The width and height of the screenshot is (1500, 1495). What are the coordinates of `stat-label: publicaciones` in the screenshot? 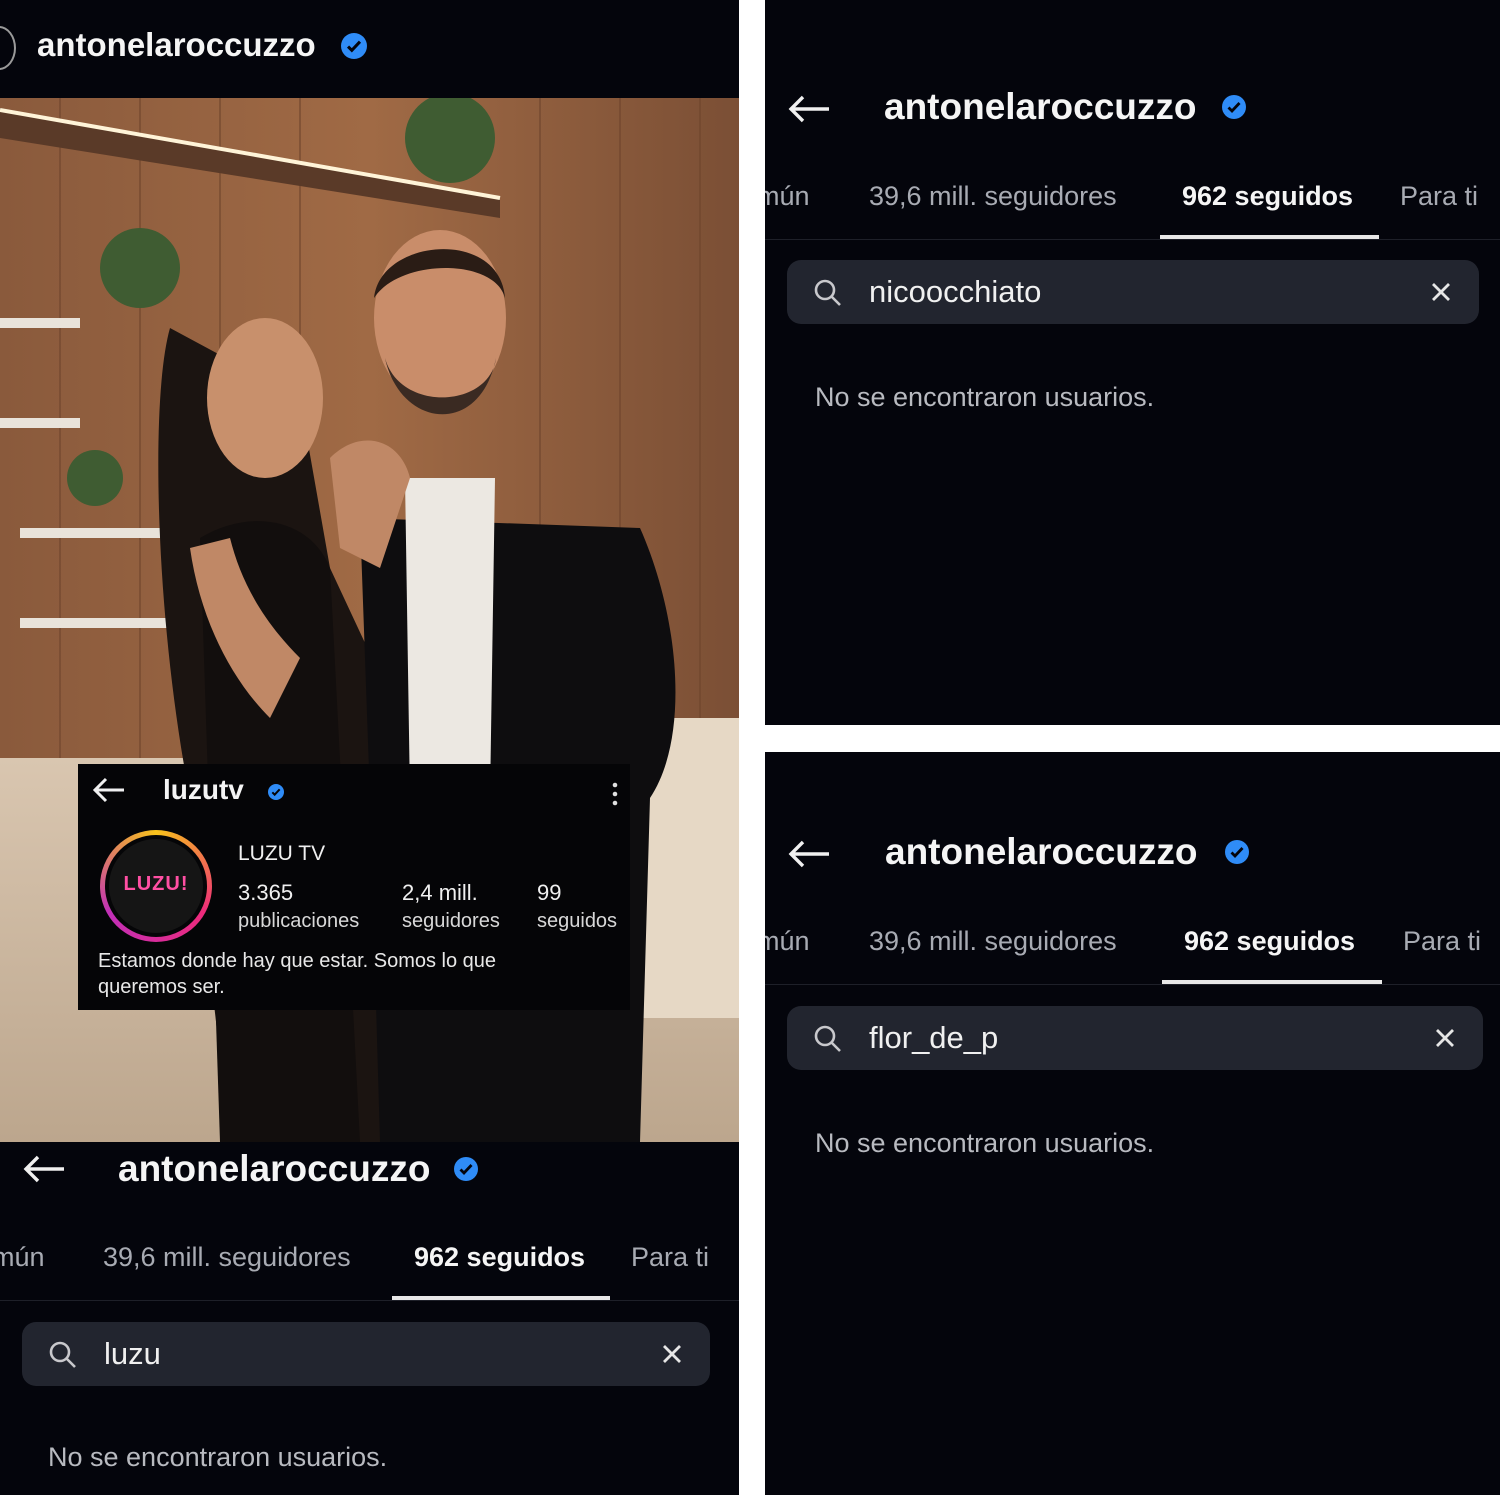 It's located at (299, 921).